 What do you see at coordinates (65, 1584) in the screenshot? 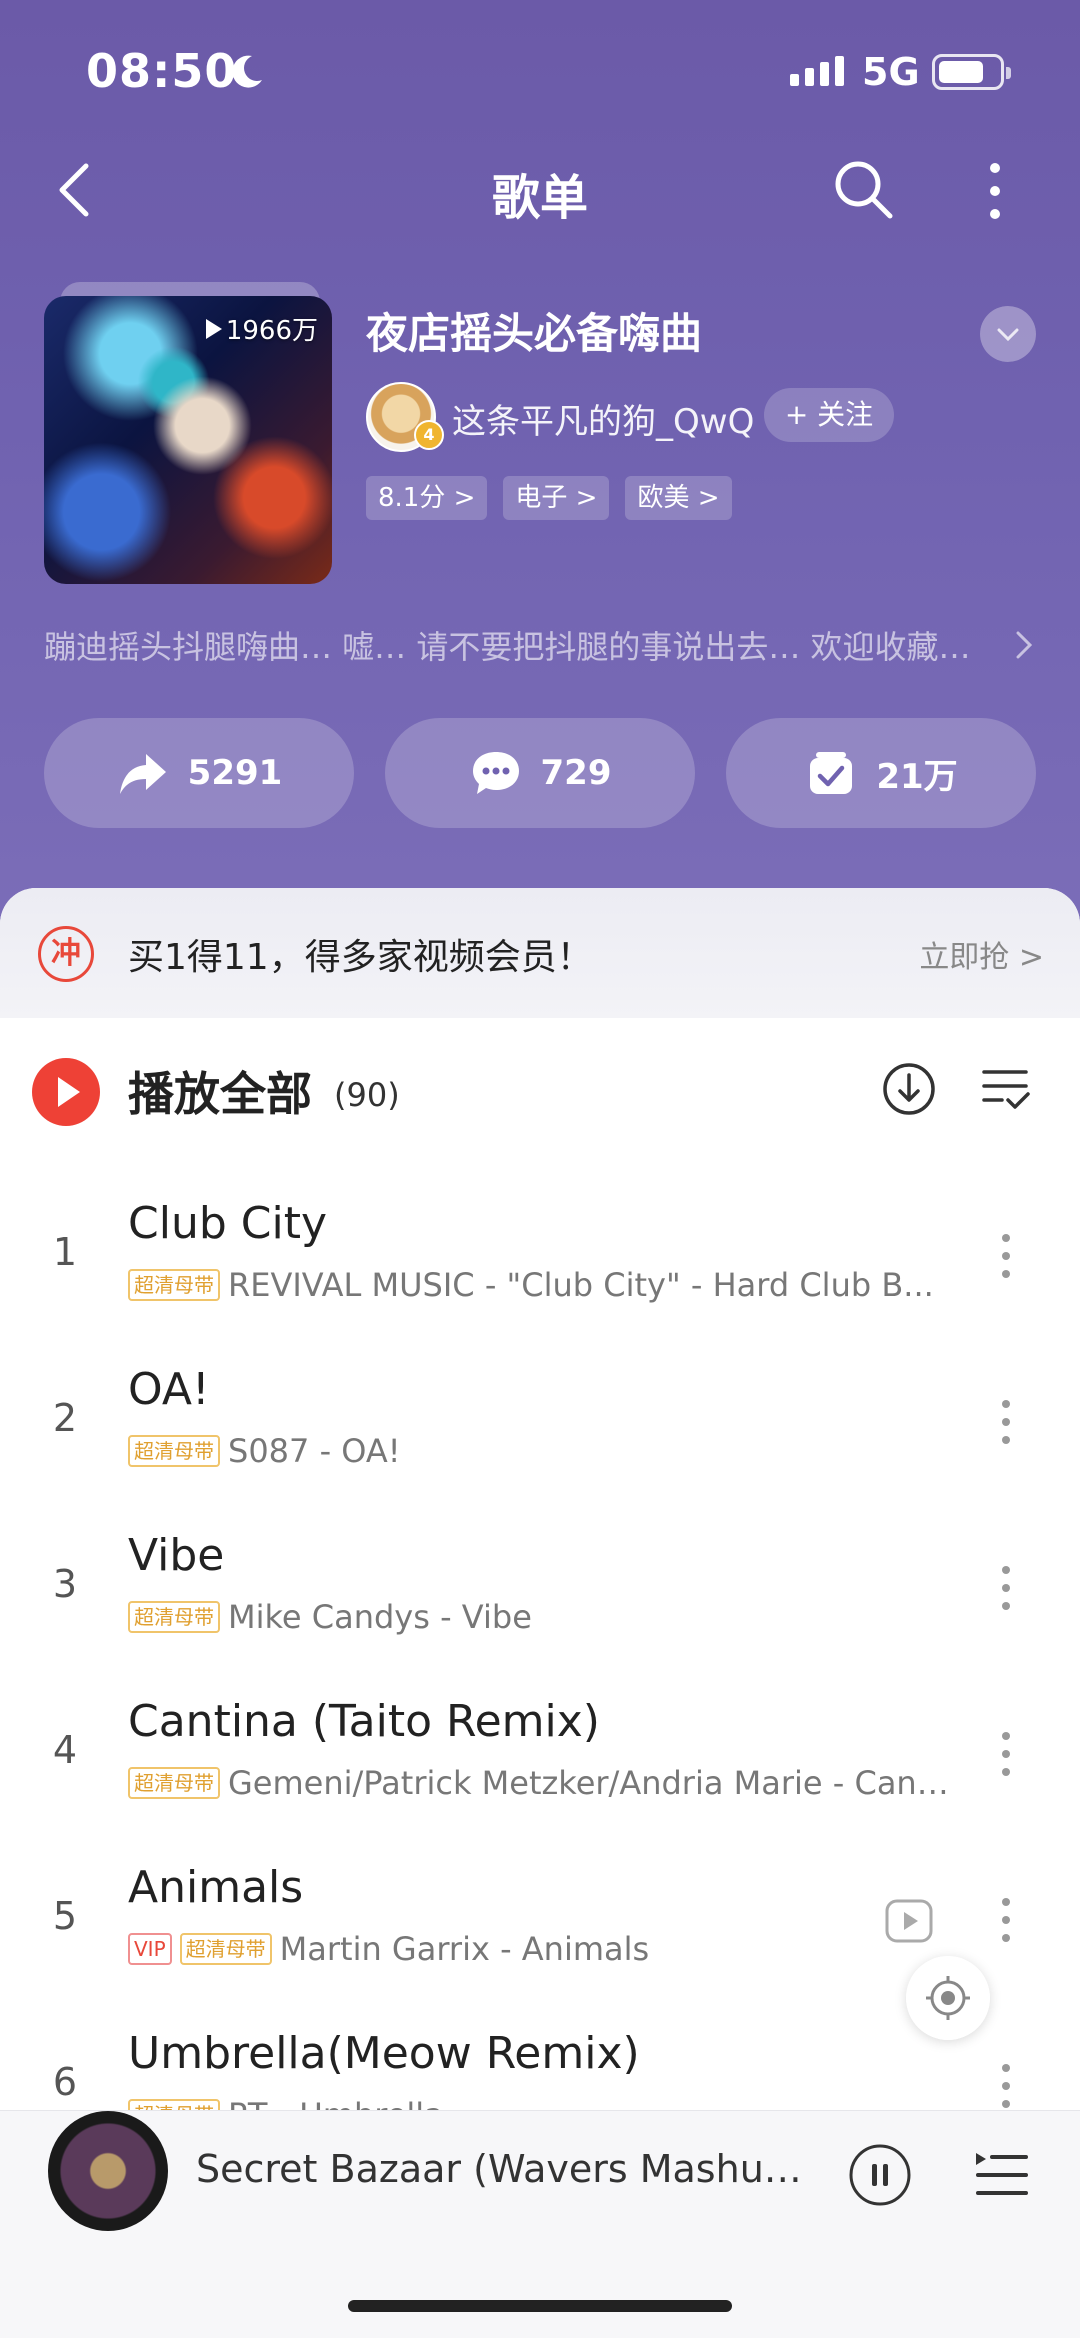
I see `song-number: 3` at bounding box center [65, 1584].